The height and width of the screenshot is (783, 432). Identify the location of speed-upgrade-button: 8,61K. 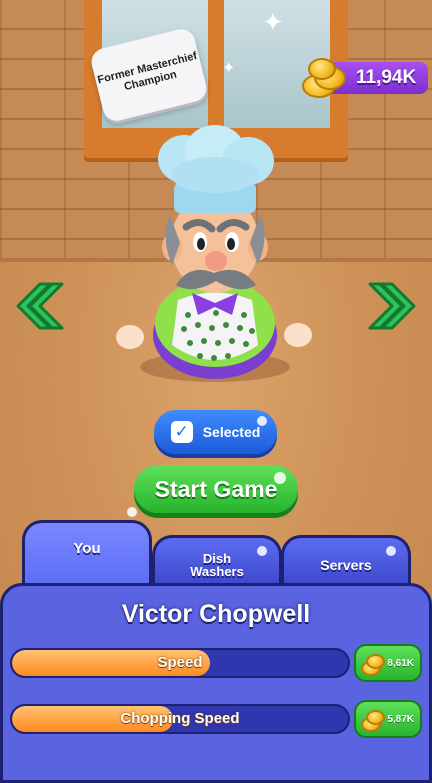
(388, 663).